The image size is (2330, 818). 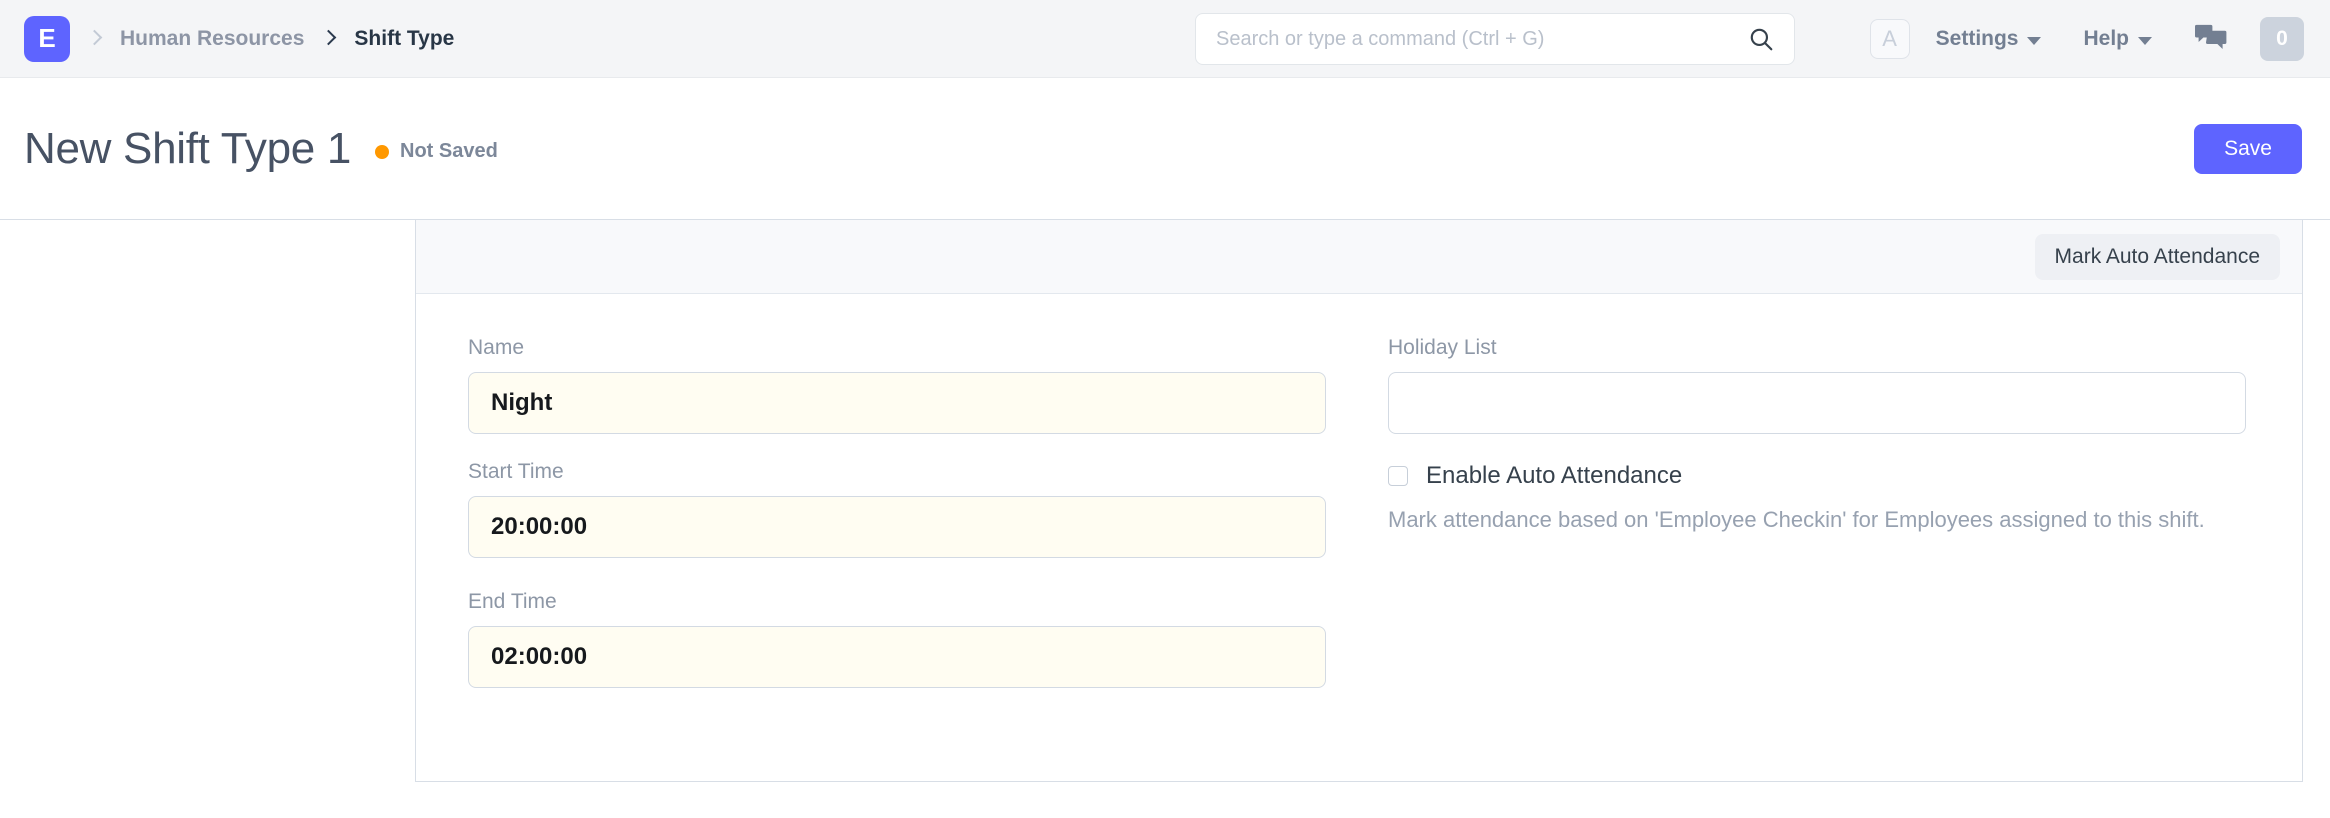 I want to click on status-badge: Not Saved, so click(x=436, y=151).